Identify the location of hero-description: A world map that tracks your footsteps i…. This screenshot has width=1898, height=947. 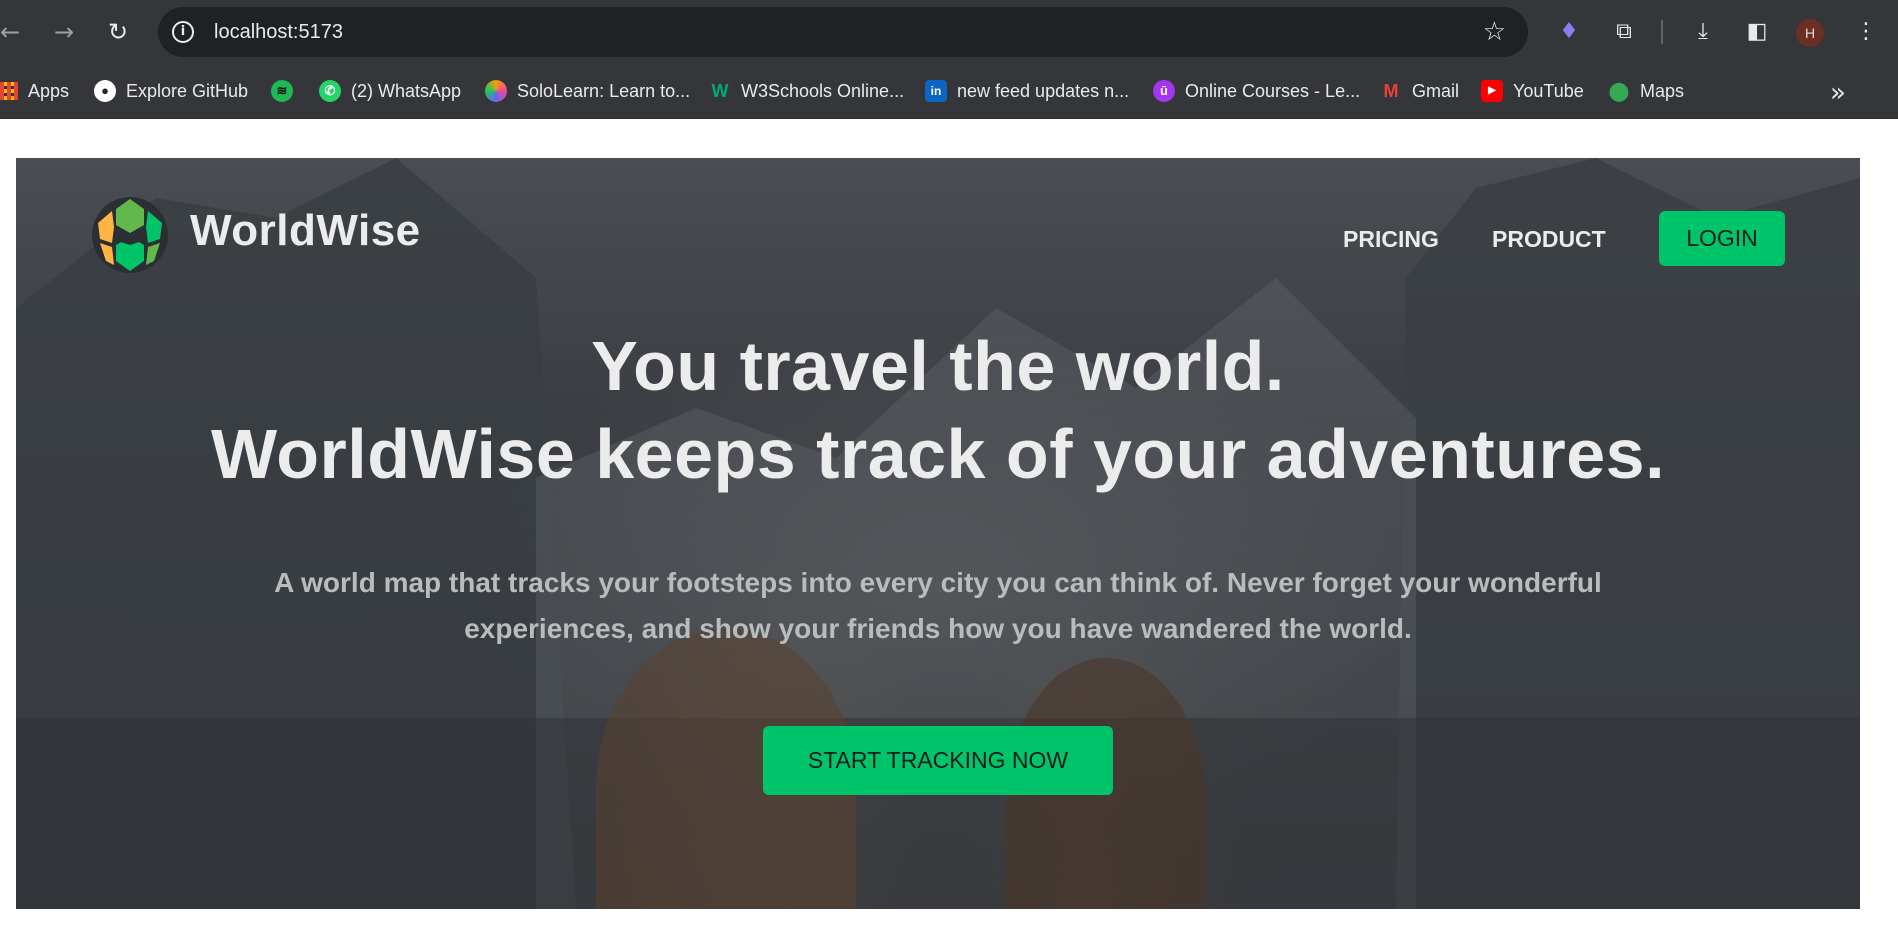
(938, 606).